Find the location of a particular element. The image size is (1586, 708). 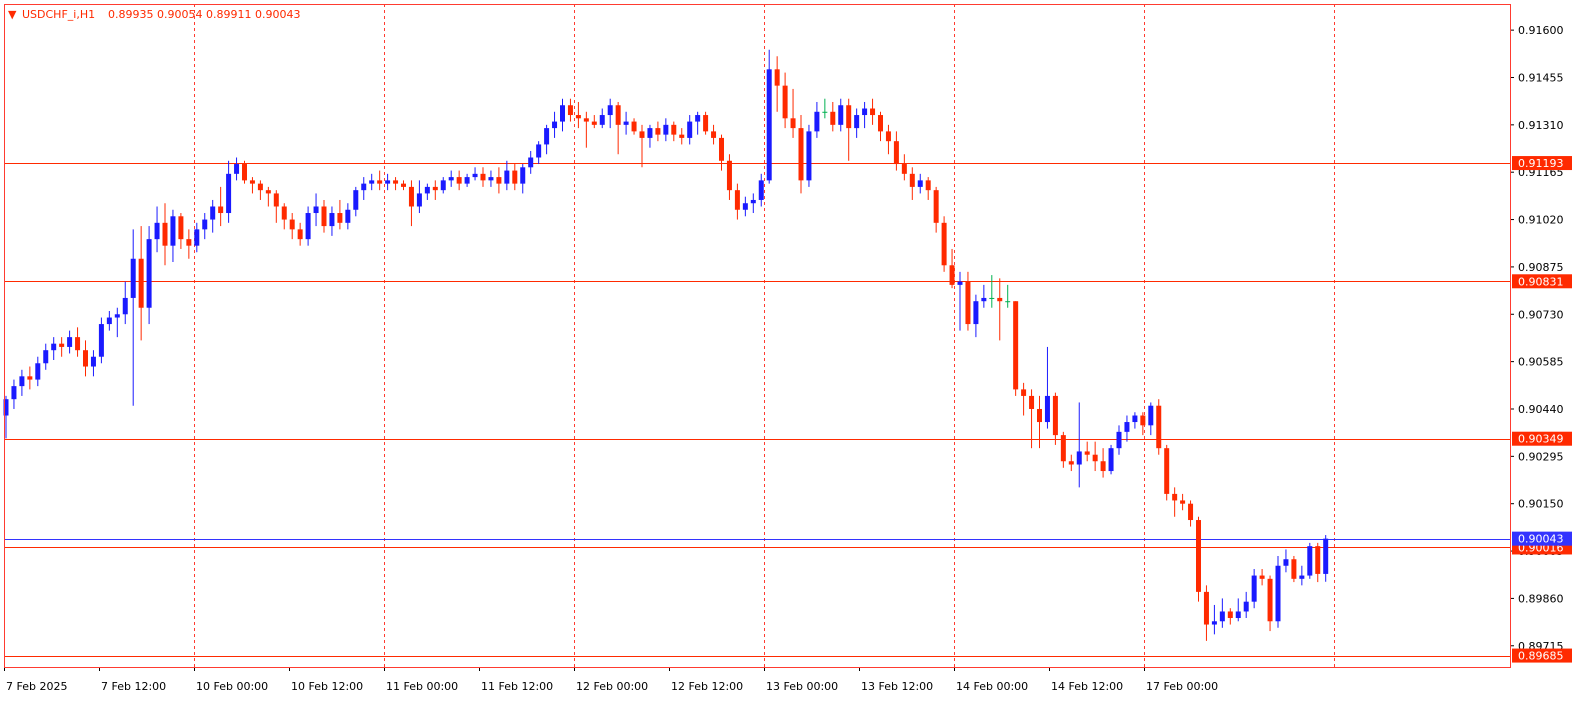

y-tick-label: 0.90730 is located at coordinates (1541, 314).